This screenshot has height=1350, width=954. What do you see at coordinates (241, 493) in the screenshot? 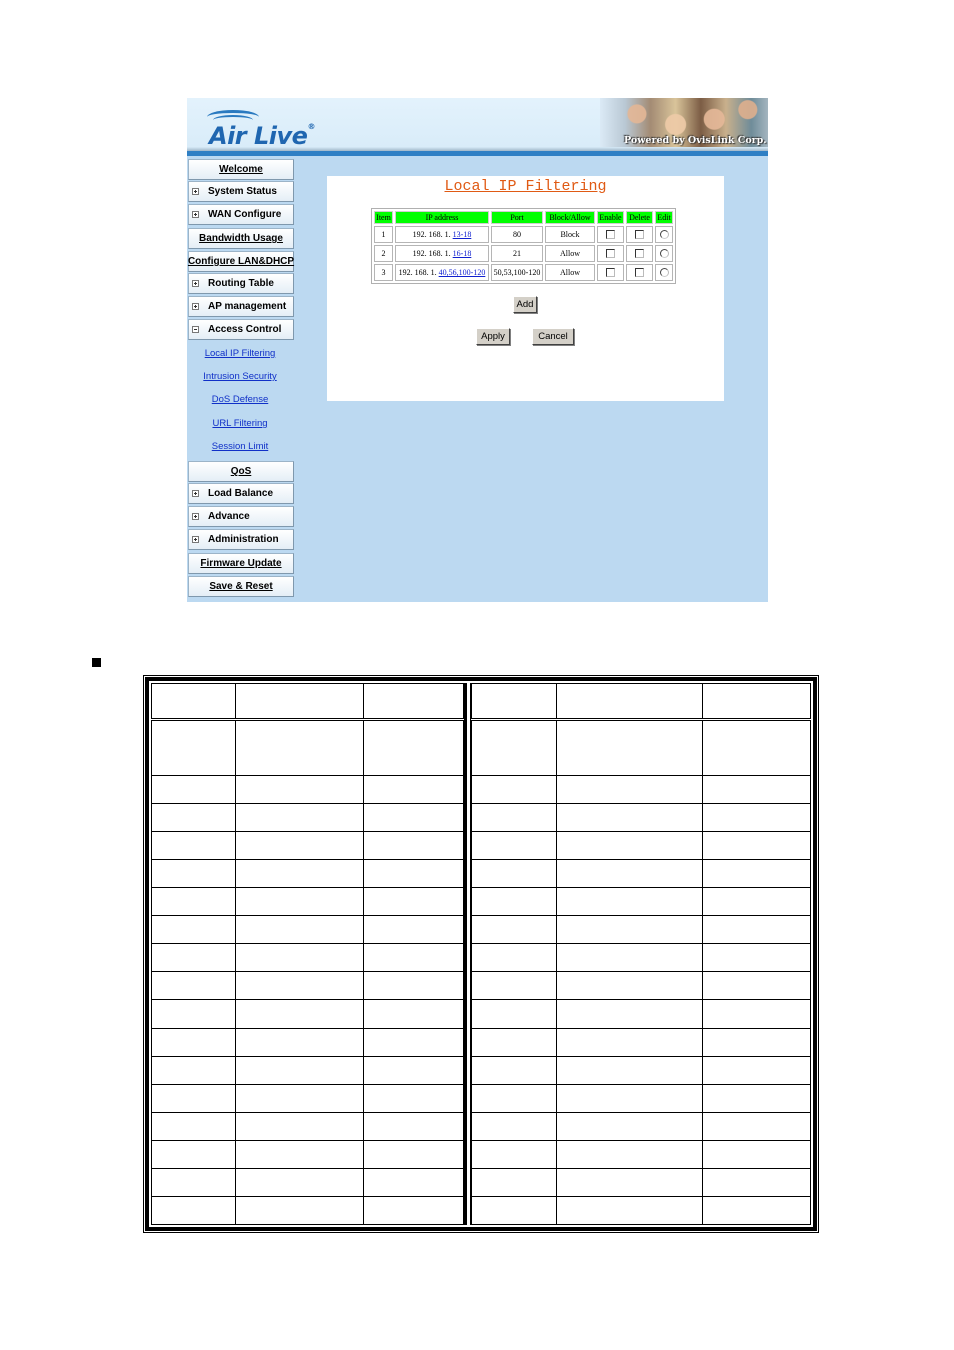
I see `sidebar-item-load-balance: Load Balance` at bounding box center [241, 493].